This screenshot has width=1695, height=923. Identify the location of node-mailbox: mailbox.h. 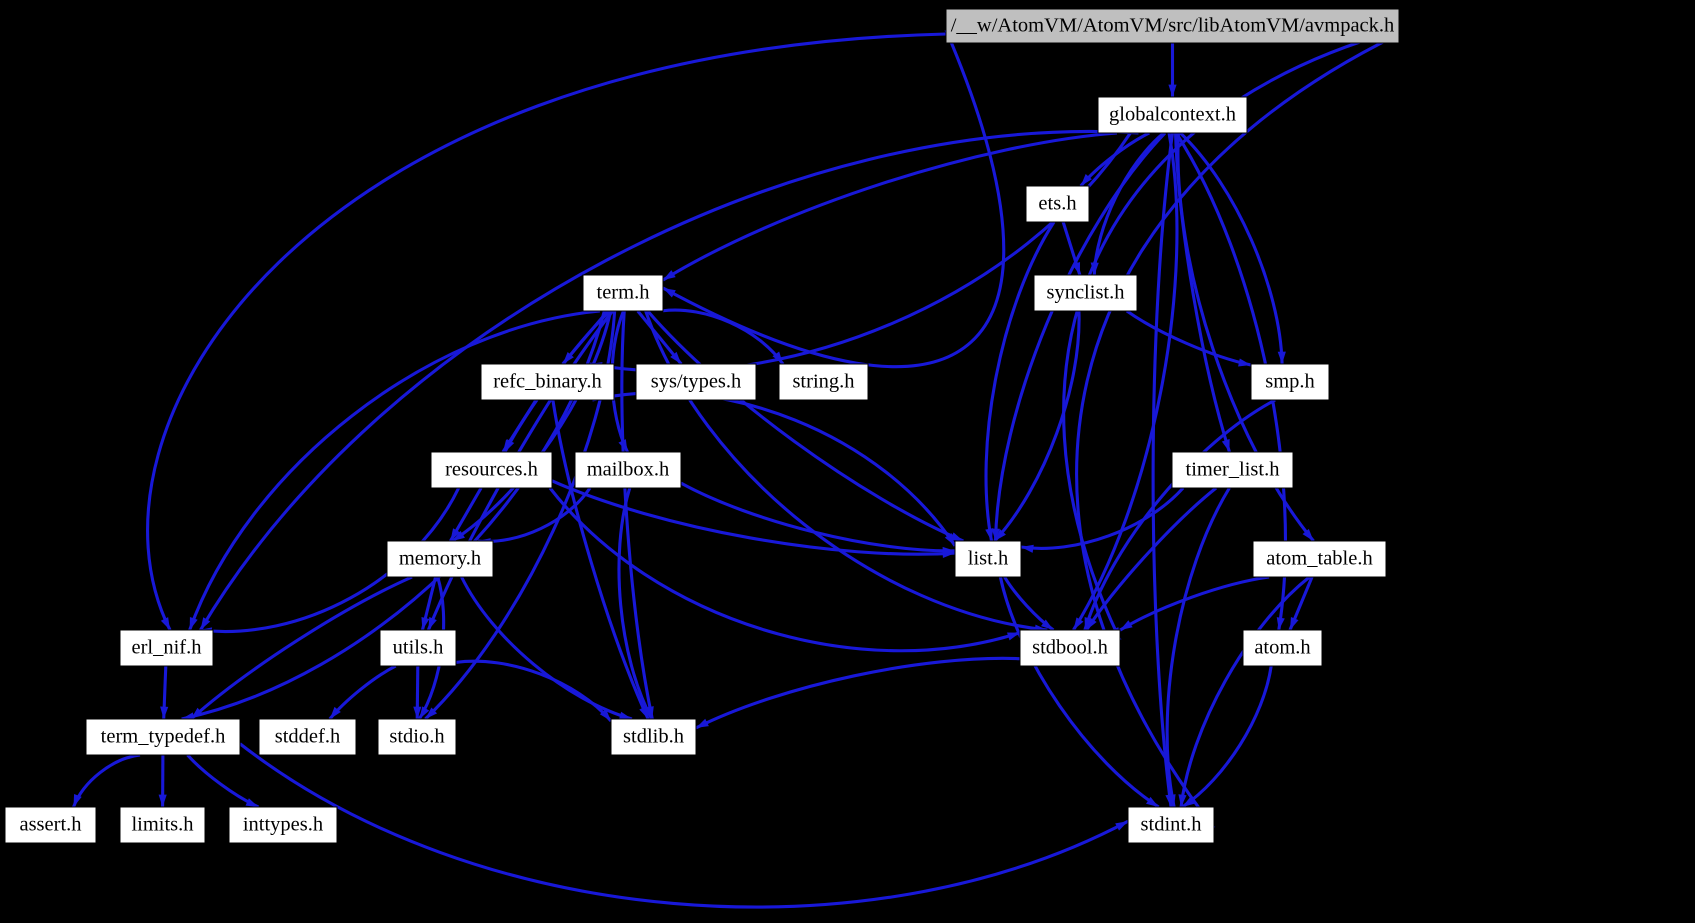
(628, 470).